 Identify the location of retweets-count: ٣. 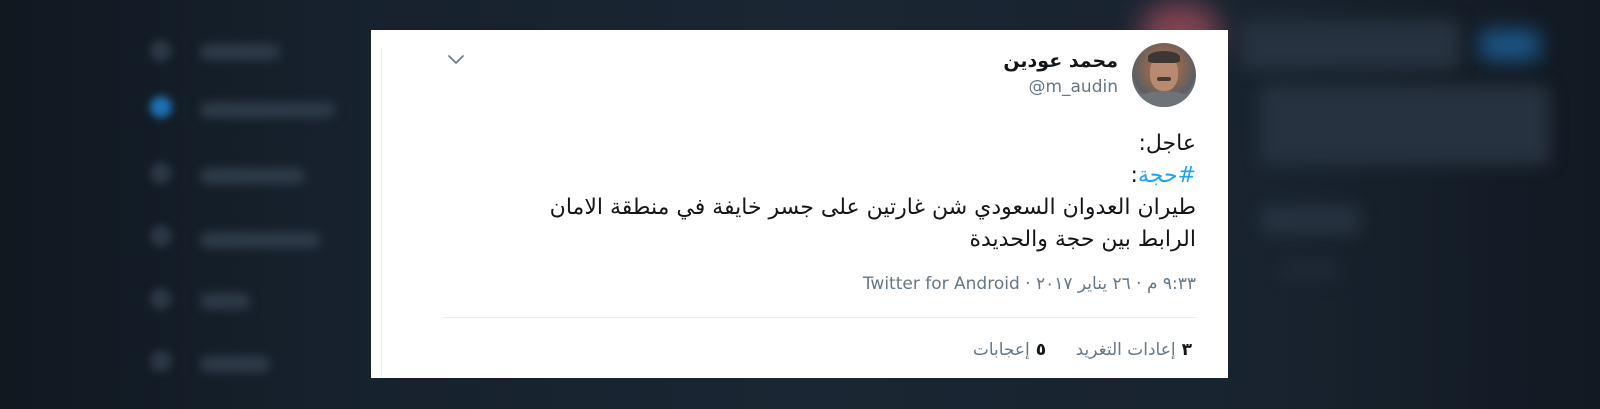
(1186, 350).